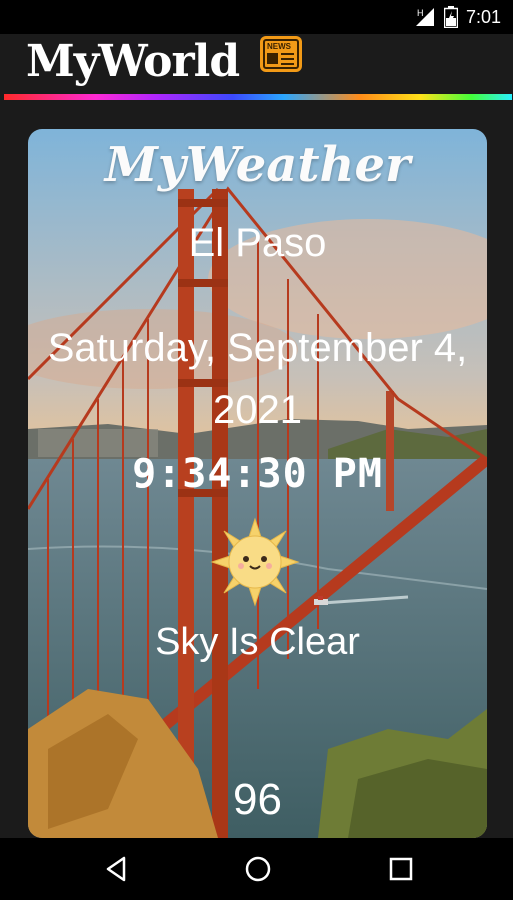  I want to click on status-icons: H 7:01, so click(457, 17).